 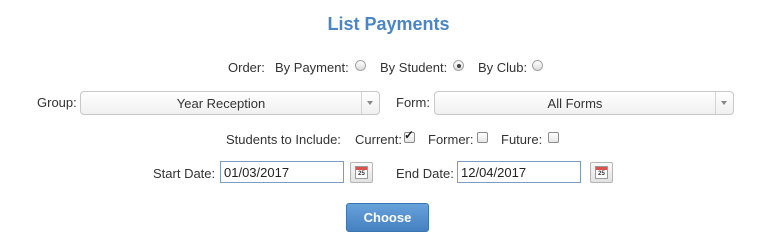 I want to click on form-label: Form:, so click(x=413, y=102).